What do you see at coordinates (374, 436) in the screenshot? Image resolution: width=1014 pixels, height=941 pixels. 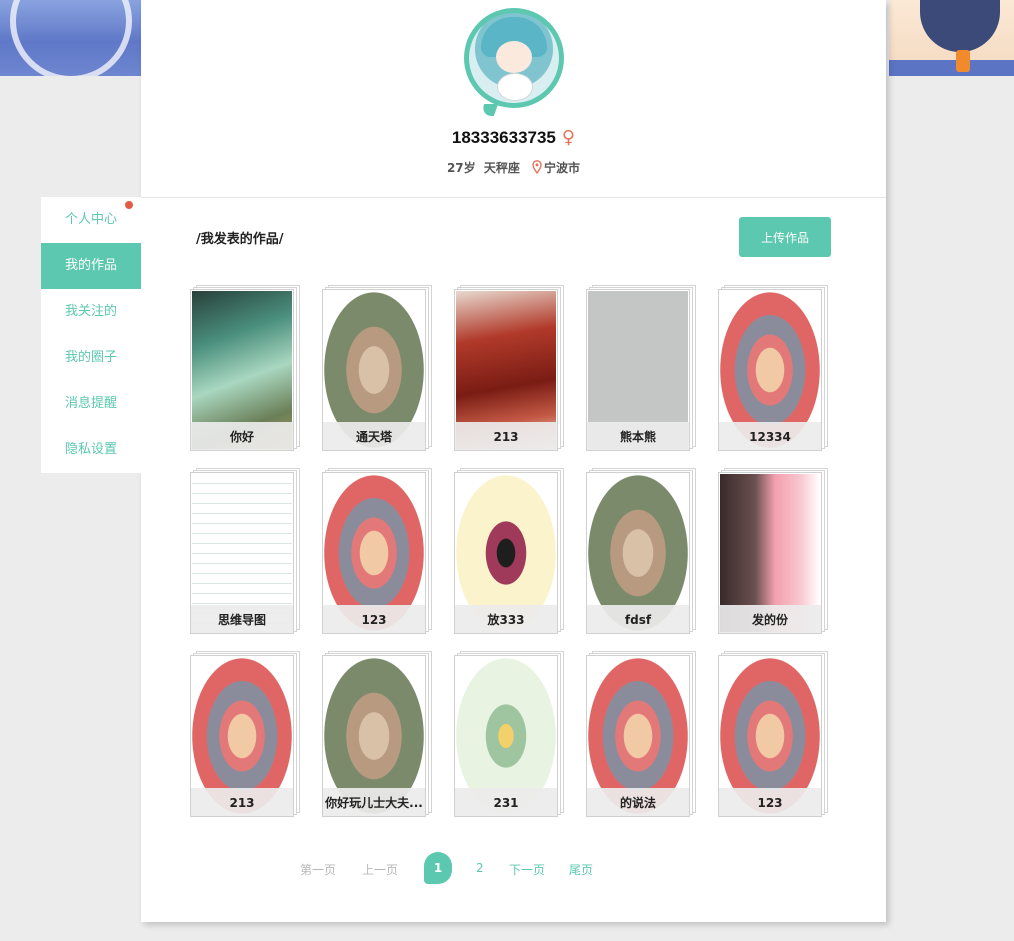 I see `work-title: 通天塔` at bounding box center [374, 436].